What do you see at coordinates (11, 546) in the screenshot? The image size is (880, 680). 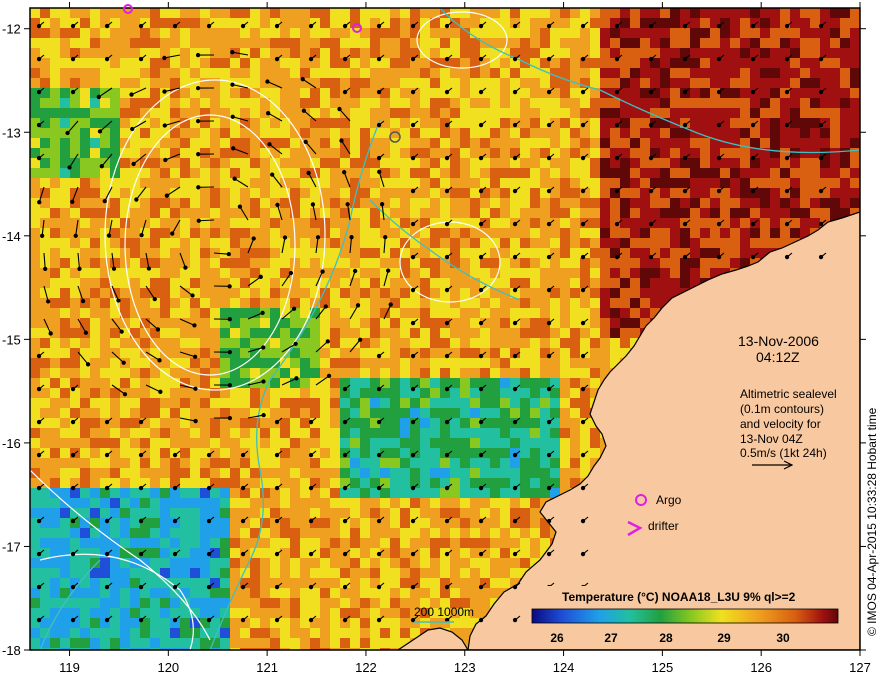 I see `lat-tick-label: -17` at bounding box center [11, 546].